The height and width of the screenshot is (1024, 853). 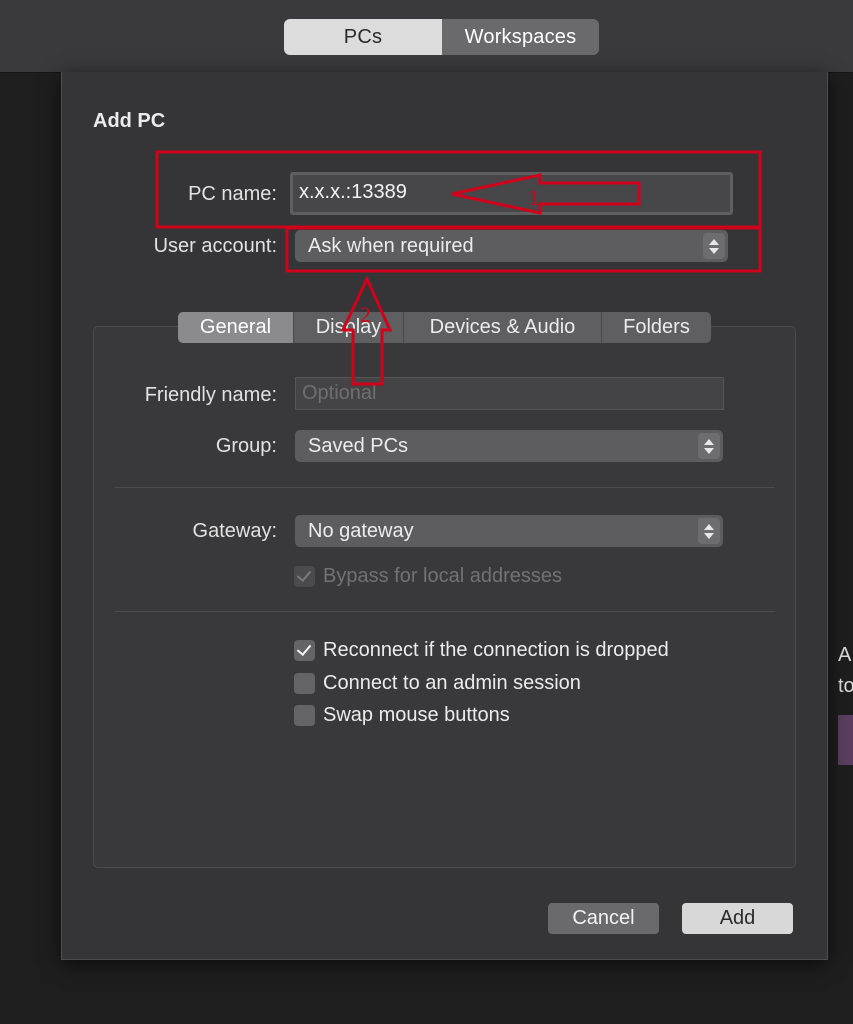 I want to click on view-segmented-control: PCs Workspaces, so click(x=441, y=37).